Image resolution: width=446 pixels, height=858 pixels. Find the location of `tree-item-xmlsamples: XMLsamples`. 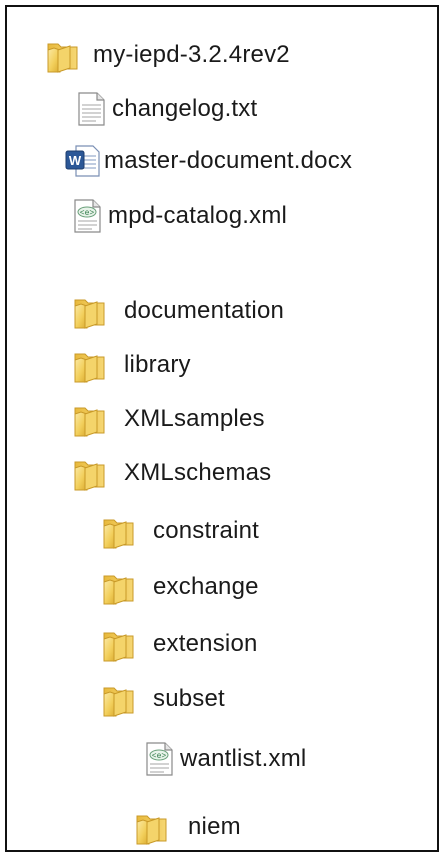

tree-item-xmlsamples: XMLsamples is located at coordinates (168, 419).